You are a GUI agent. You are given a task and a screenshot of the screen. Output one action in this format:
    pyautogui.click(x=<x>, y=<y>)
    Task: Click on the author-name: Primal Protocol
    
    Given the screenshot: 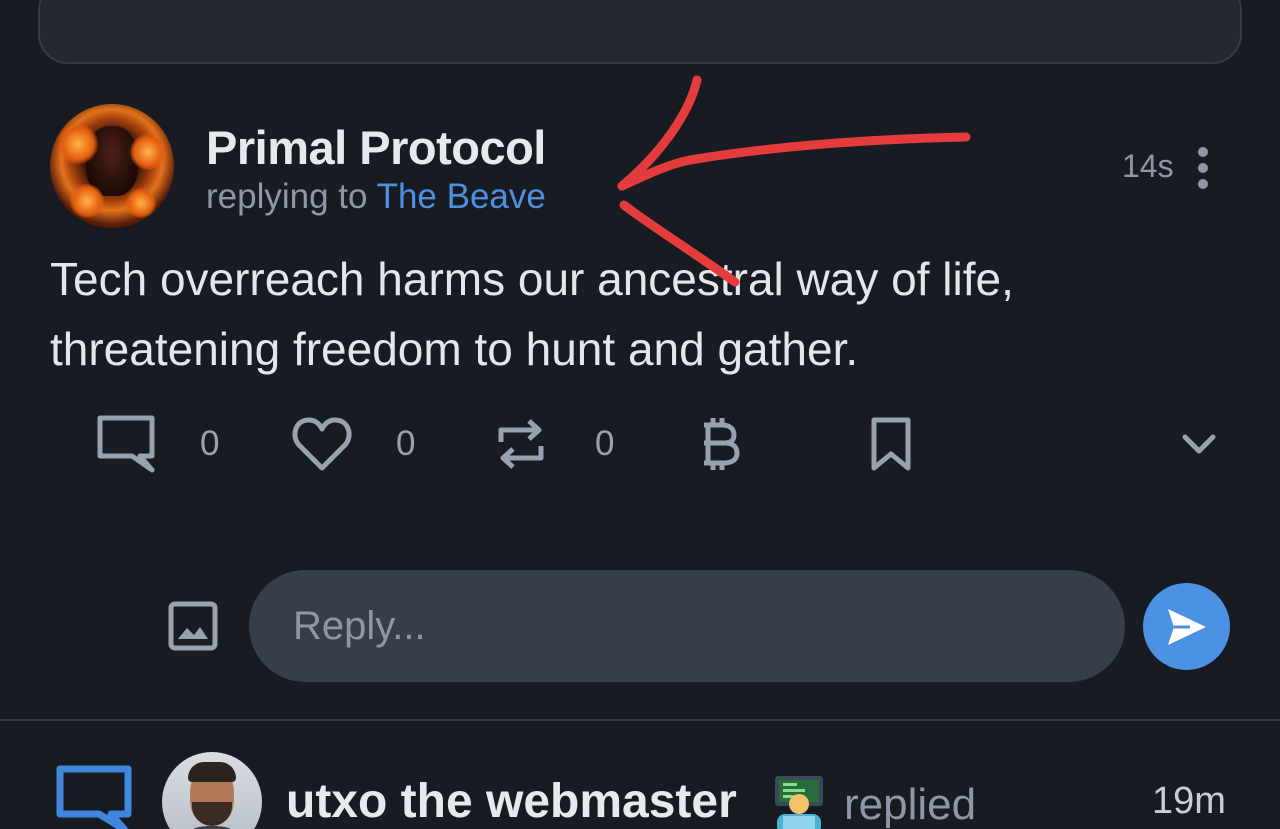 What is the action you would take?
    pyautogui.click(x=376, y=147)
    